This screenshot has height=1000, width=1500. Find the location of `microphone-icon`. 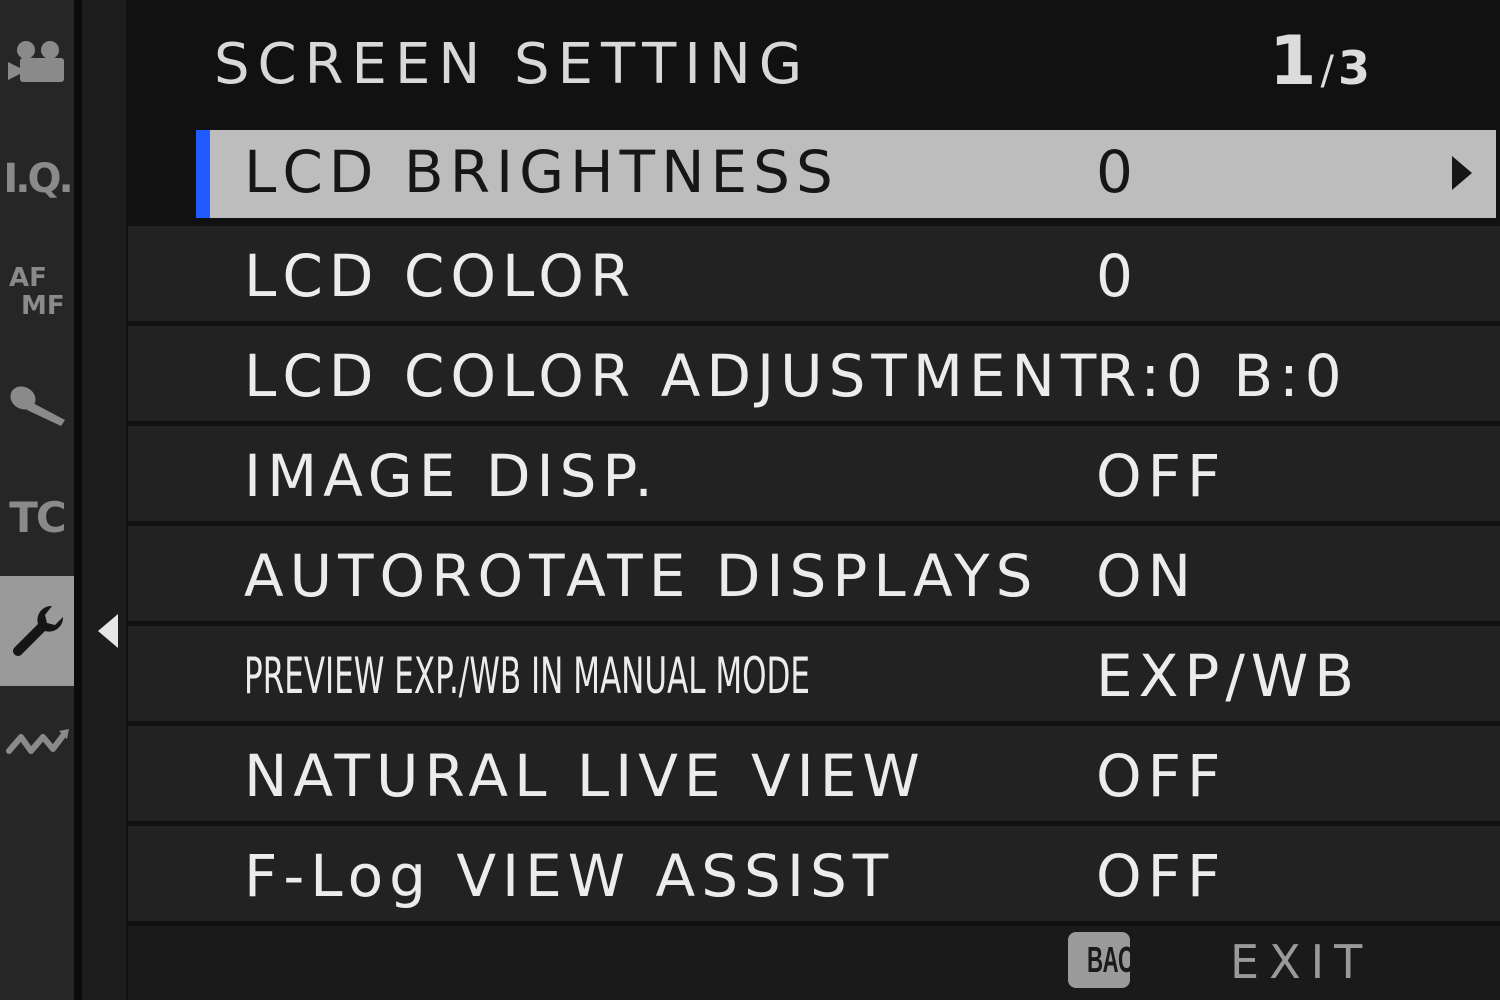

microphone-icon is located at coordinates (37, 405).